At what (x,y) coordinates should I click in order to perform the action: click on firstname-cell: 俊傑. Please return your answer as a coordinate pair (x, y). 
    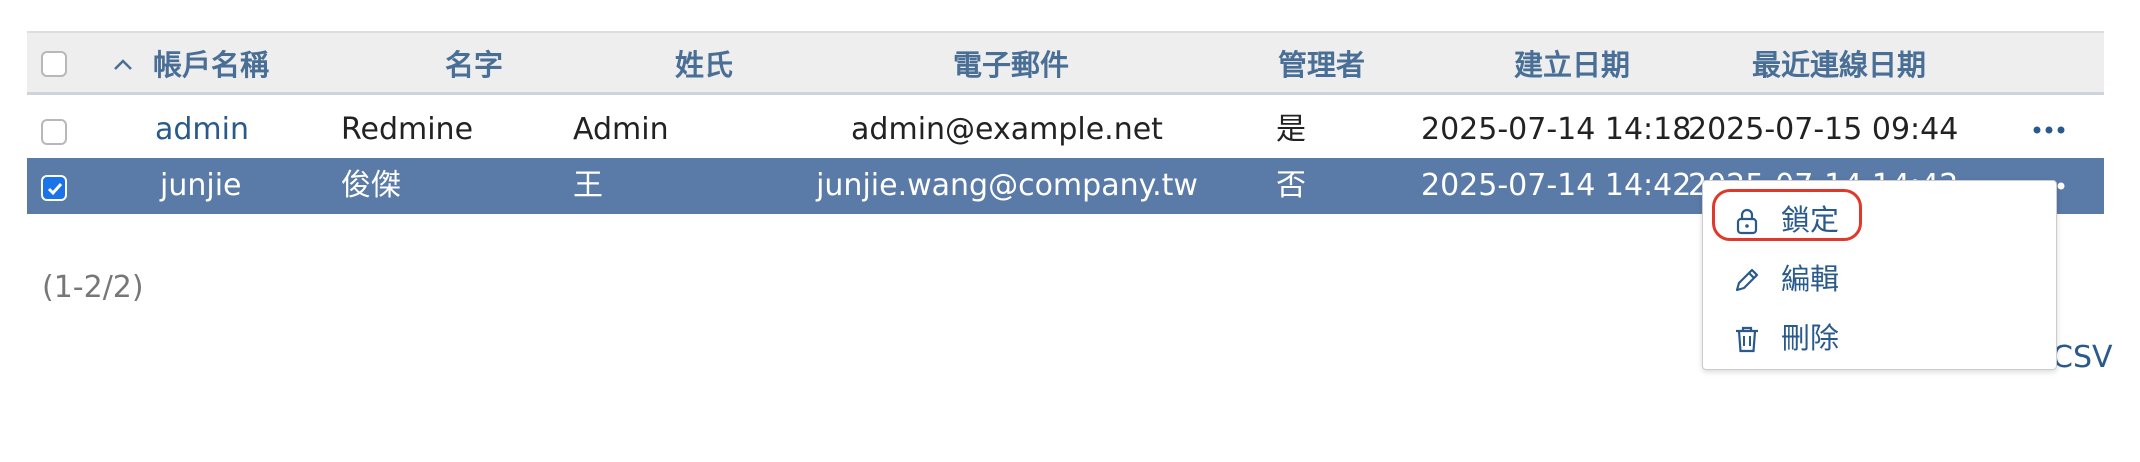
    Looking at the image, I should click on (371, 185).